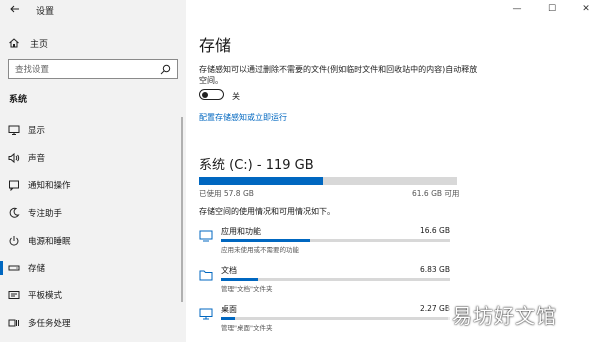  What do you see at coordinates (32, 70) in the screenshot?
I see `search-placeholder: 查找设置` at bounding box center [32, 70].